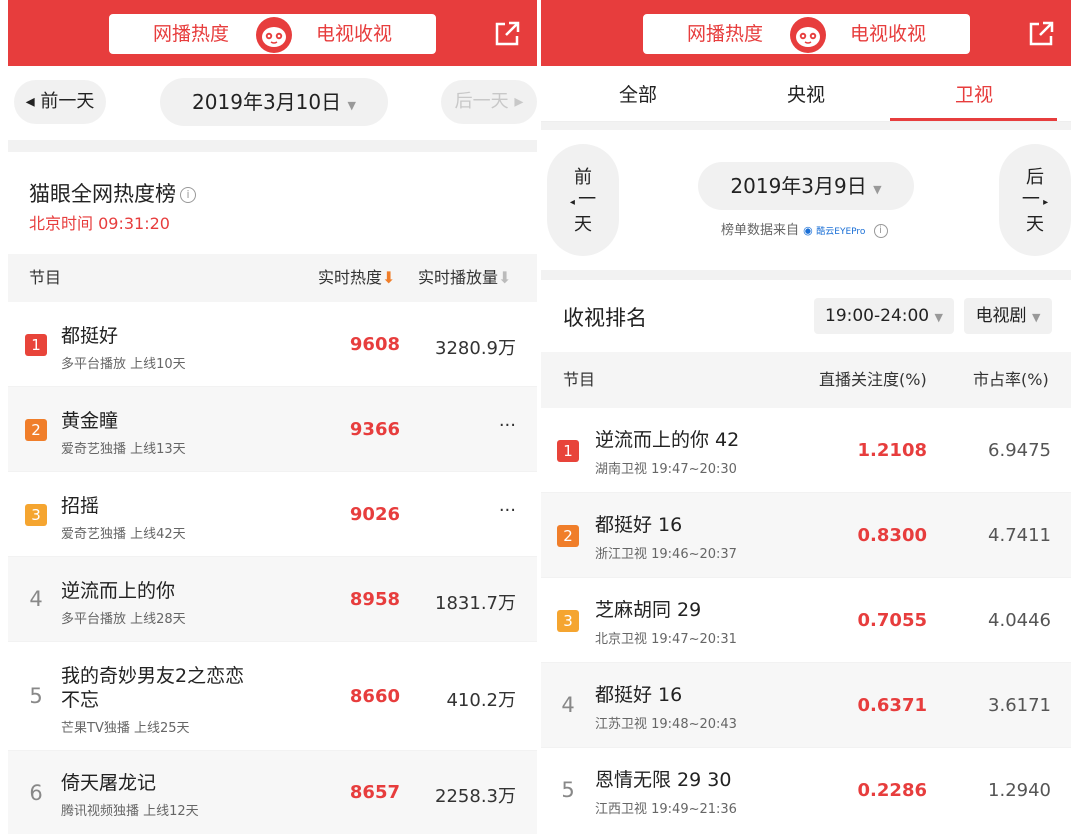  I want to click on active-tab-indicator, so click(973, 119).